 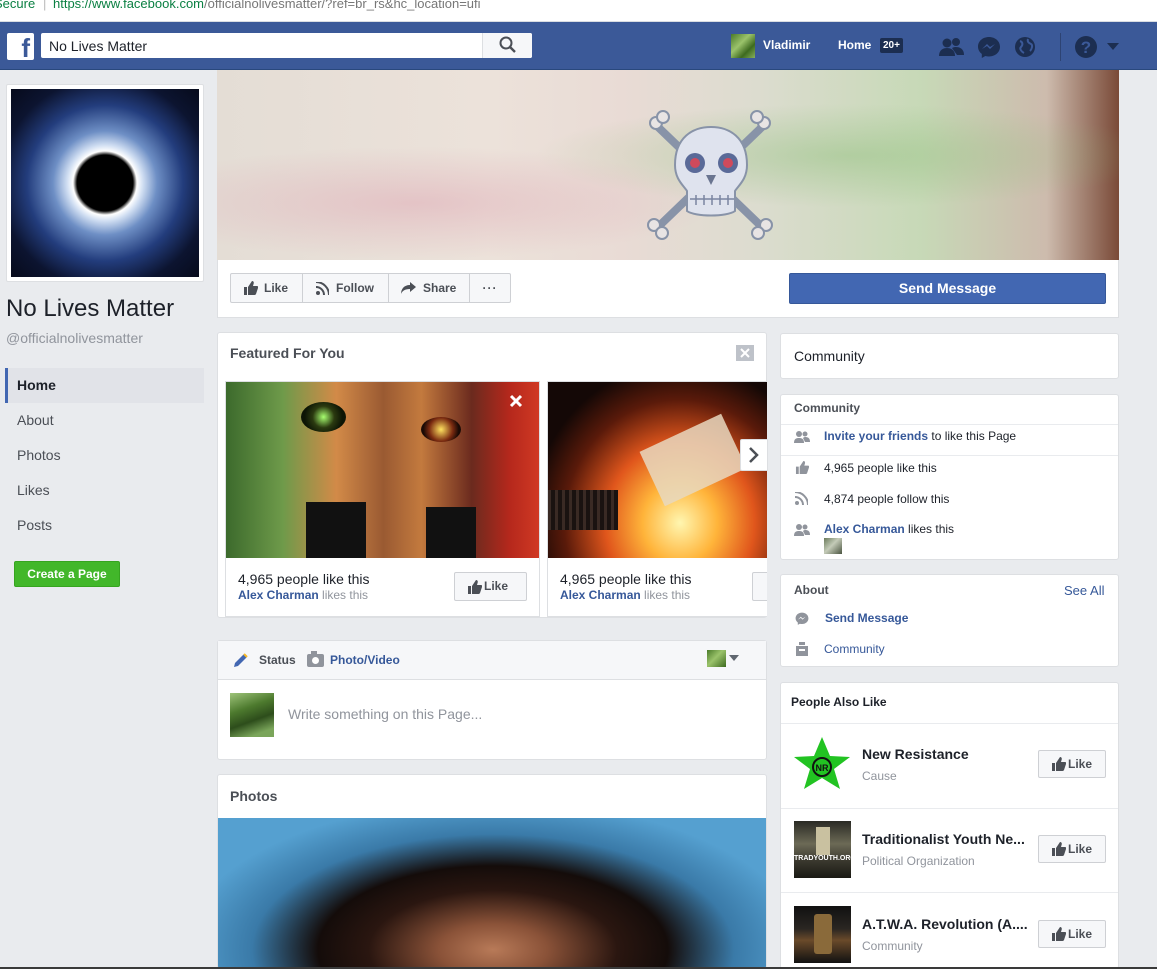 I want to click on more-options-button: ···, so click(x=490, y=288).